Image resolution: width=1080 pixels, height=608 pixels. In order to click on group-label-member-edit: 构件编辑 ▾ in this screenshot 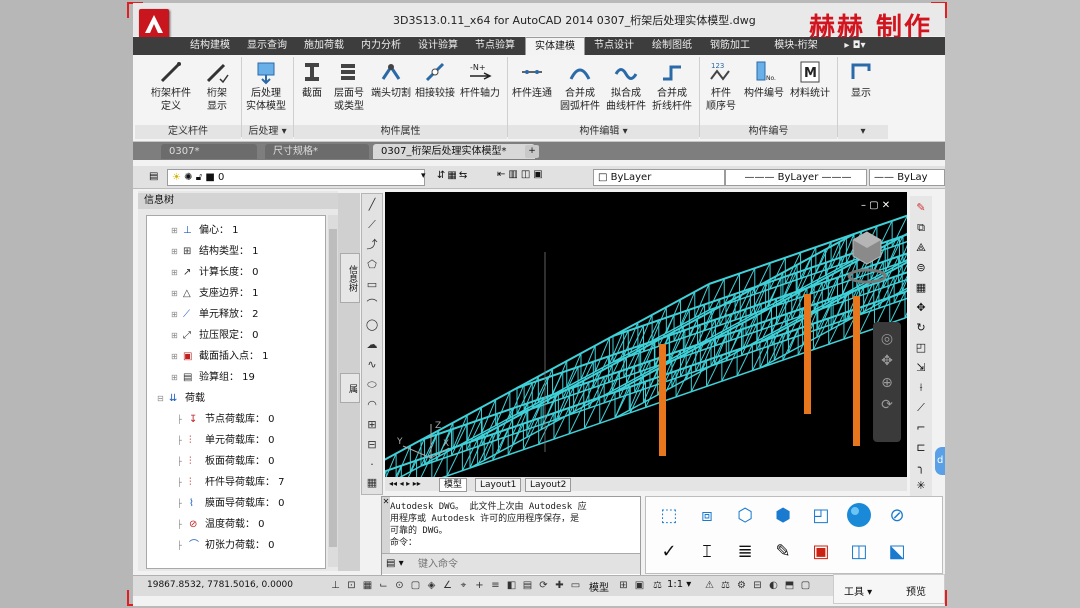, I will do `click(603, 132)`.